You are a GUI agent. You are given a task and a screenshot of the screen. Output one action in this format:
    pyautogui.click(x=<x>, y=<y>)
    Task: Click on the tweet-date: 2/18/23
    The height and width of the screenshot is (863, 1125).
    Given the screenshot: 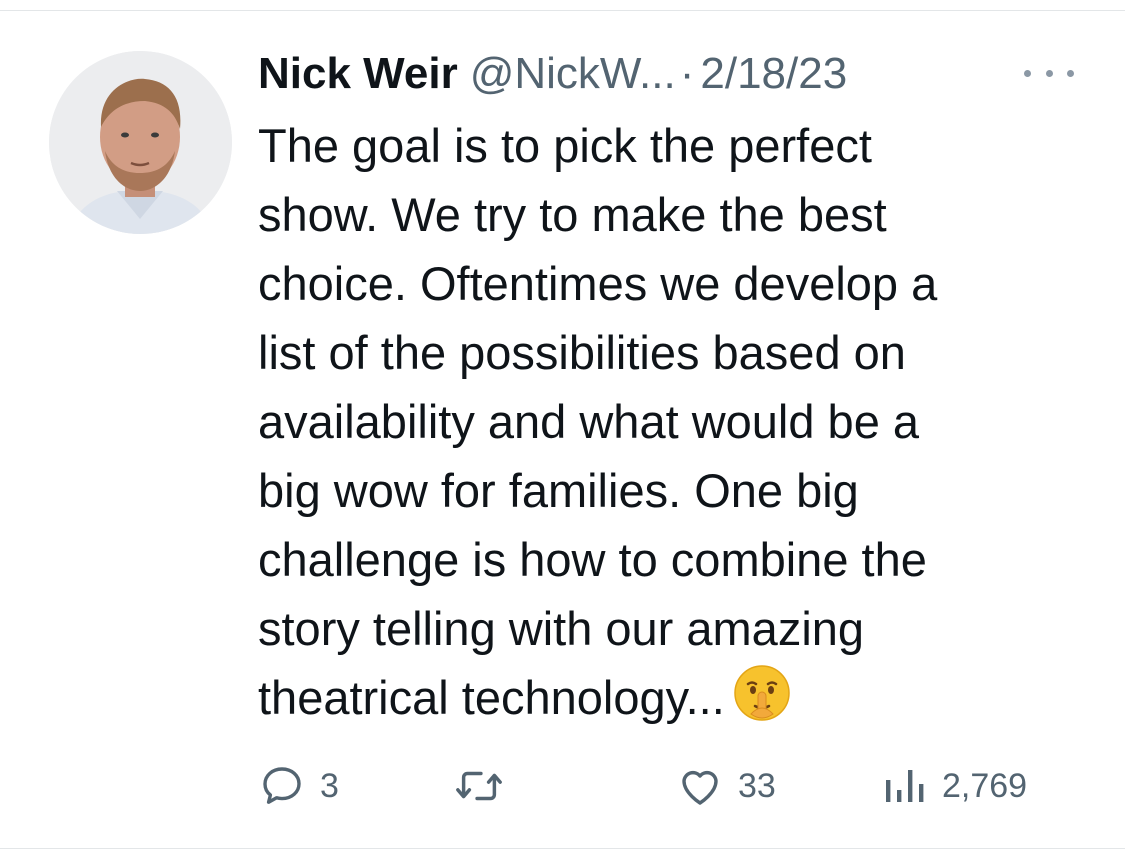 What is the action you would take?
    pyautogui.click(x=773, y=74)
    